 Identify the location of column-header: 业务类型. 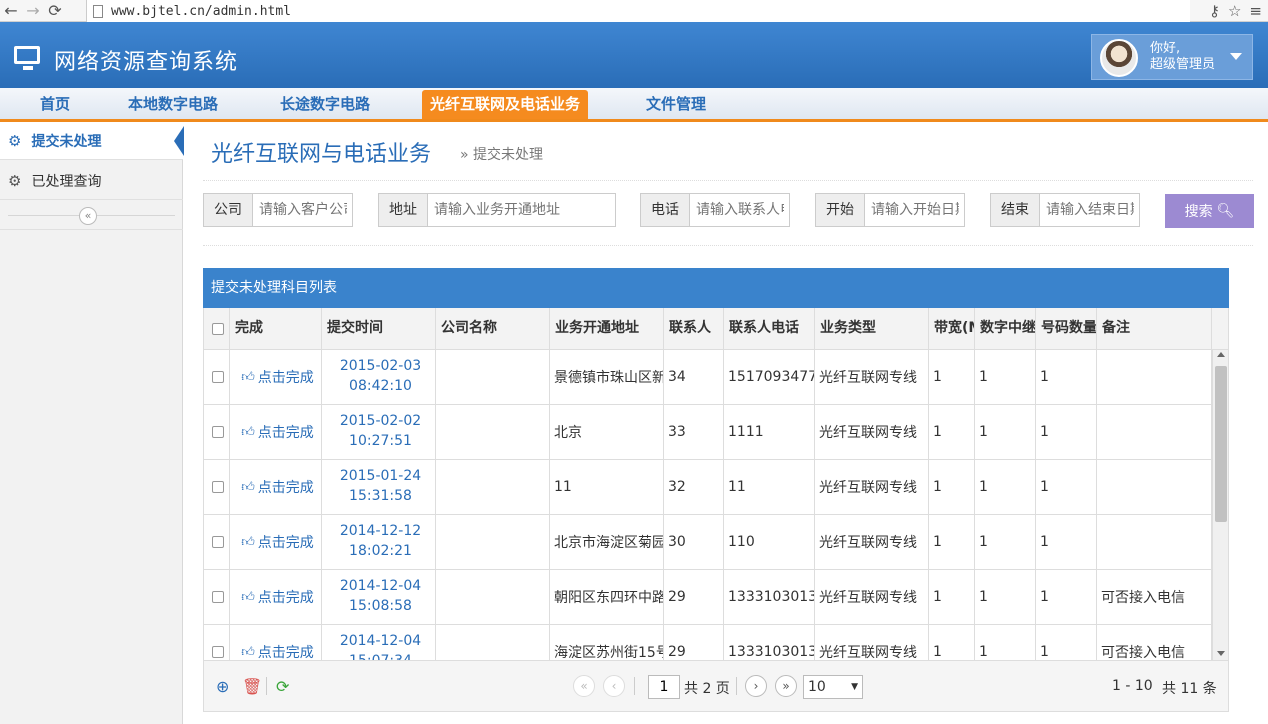
(872, 328).